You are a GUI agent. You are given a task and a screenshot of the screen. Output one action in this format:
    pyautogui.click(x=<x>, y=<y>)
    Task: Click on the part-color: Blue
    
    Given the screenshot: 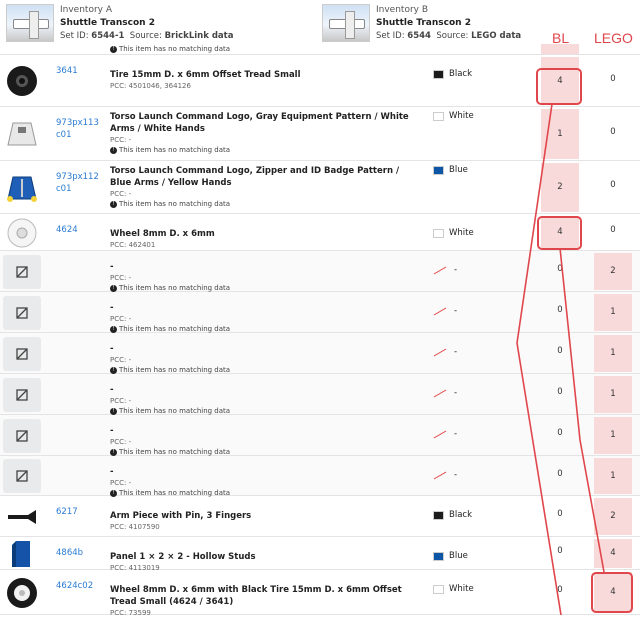 What is the action you would take?
    pyautogui.click(x=450, y=170)
    